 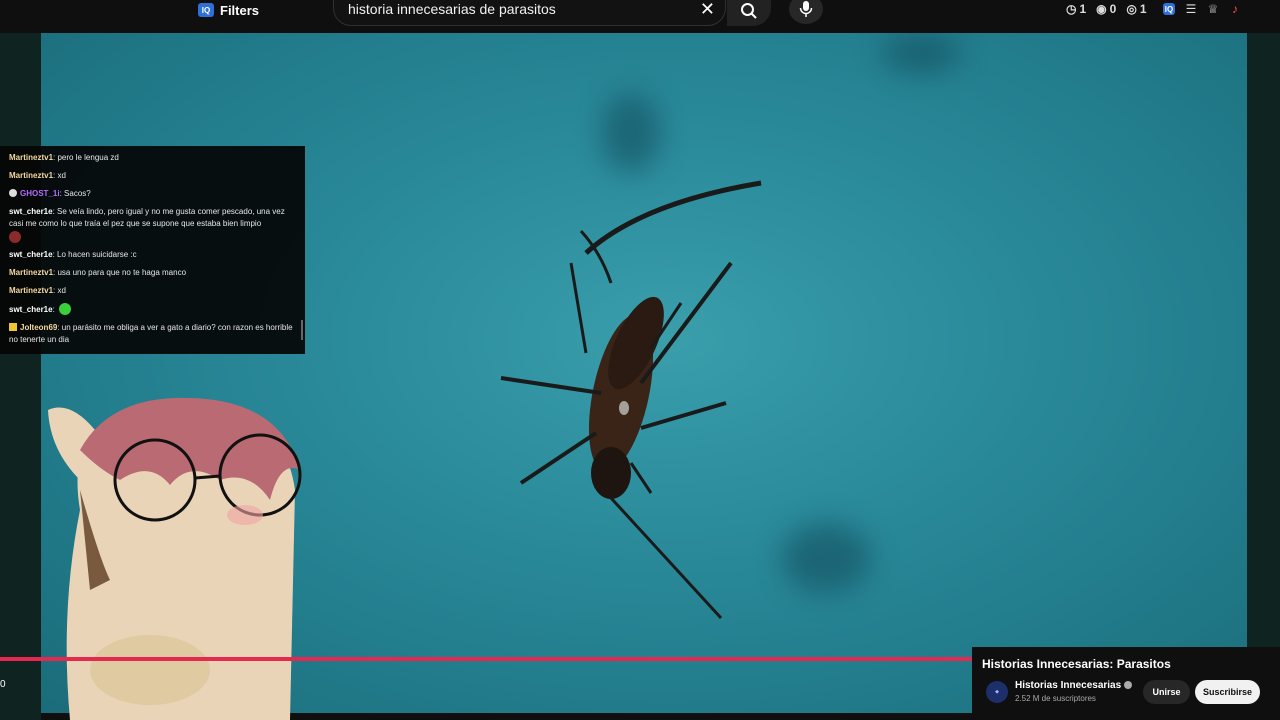 What do you see at coordinates (997, 692) in the screenshot?
I see `channel-avatar: ◆` at bounding box center [997, 692].